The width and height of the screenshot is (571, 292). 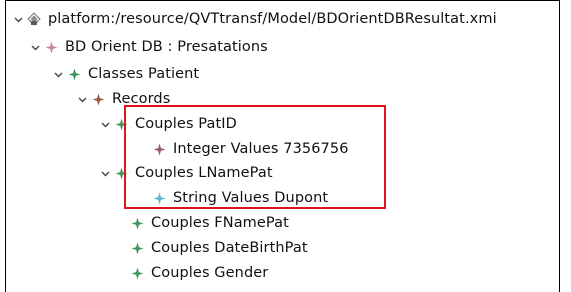 I want to click on tree-node-couples-gender: Couples Gender, so click(x=191, y=273).